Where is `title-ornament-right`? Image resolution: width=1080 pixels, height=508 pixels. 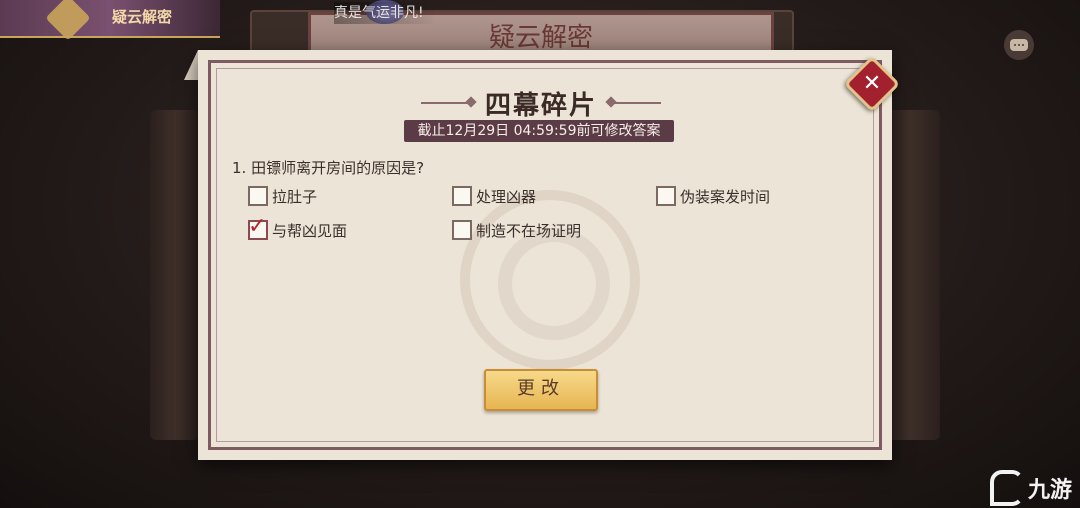 title-ornament-right is located at coordinates (636, 103).